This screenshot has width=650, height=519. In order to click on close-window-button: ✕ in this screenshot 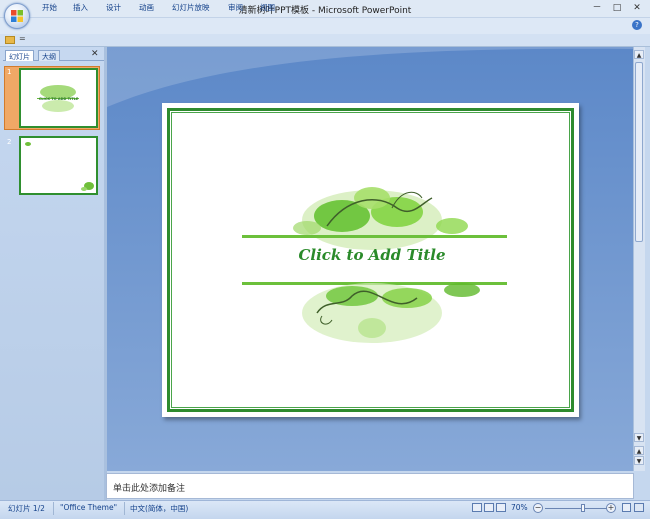, I will do `click(637, 8)`.